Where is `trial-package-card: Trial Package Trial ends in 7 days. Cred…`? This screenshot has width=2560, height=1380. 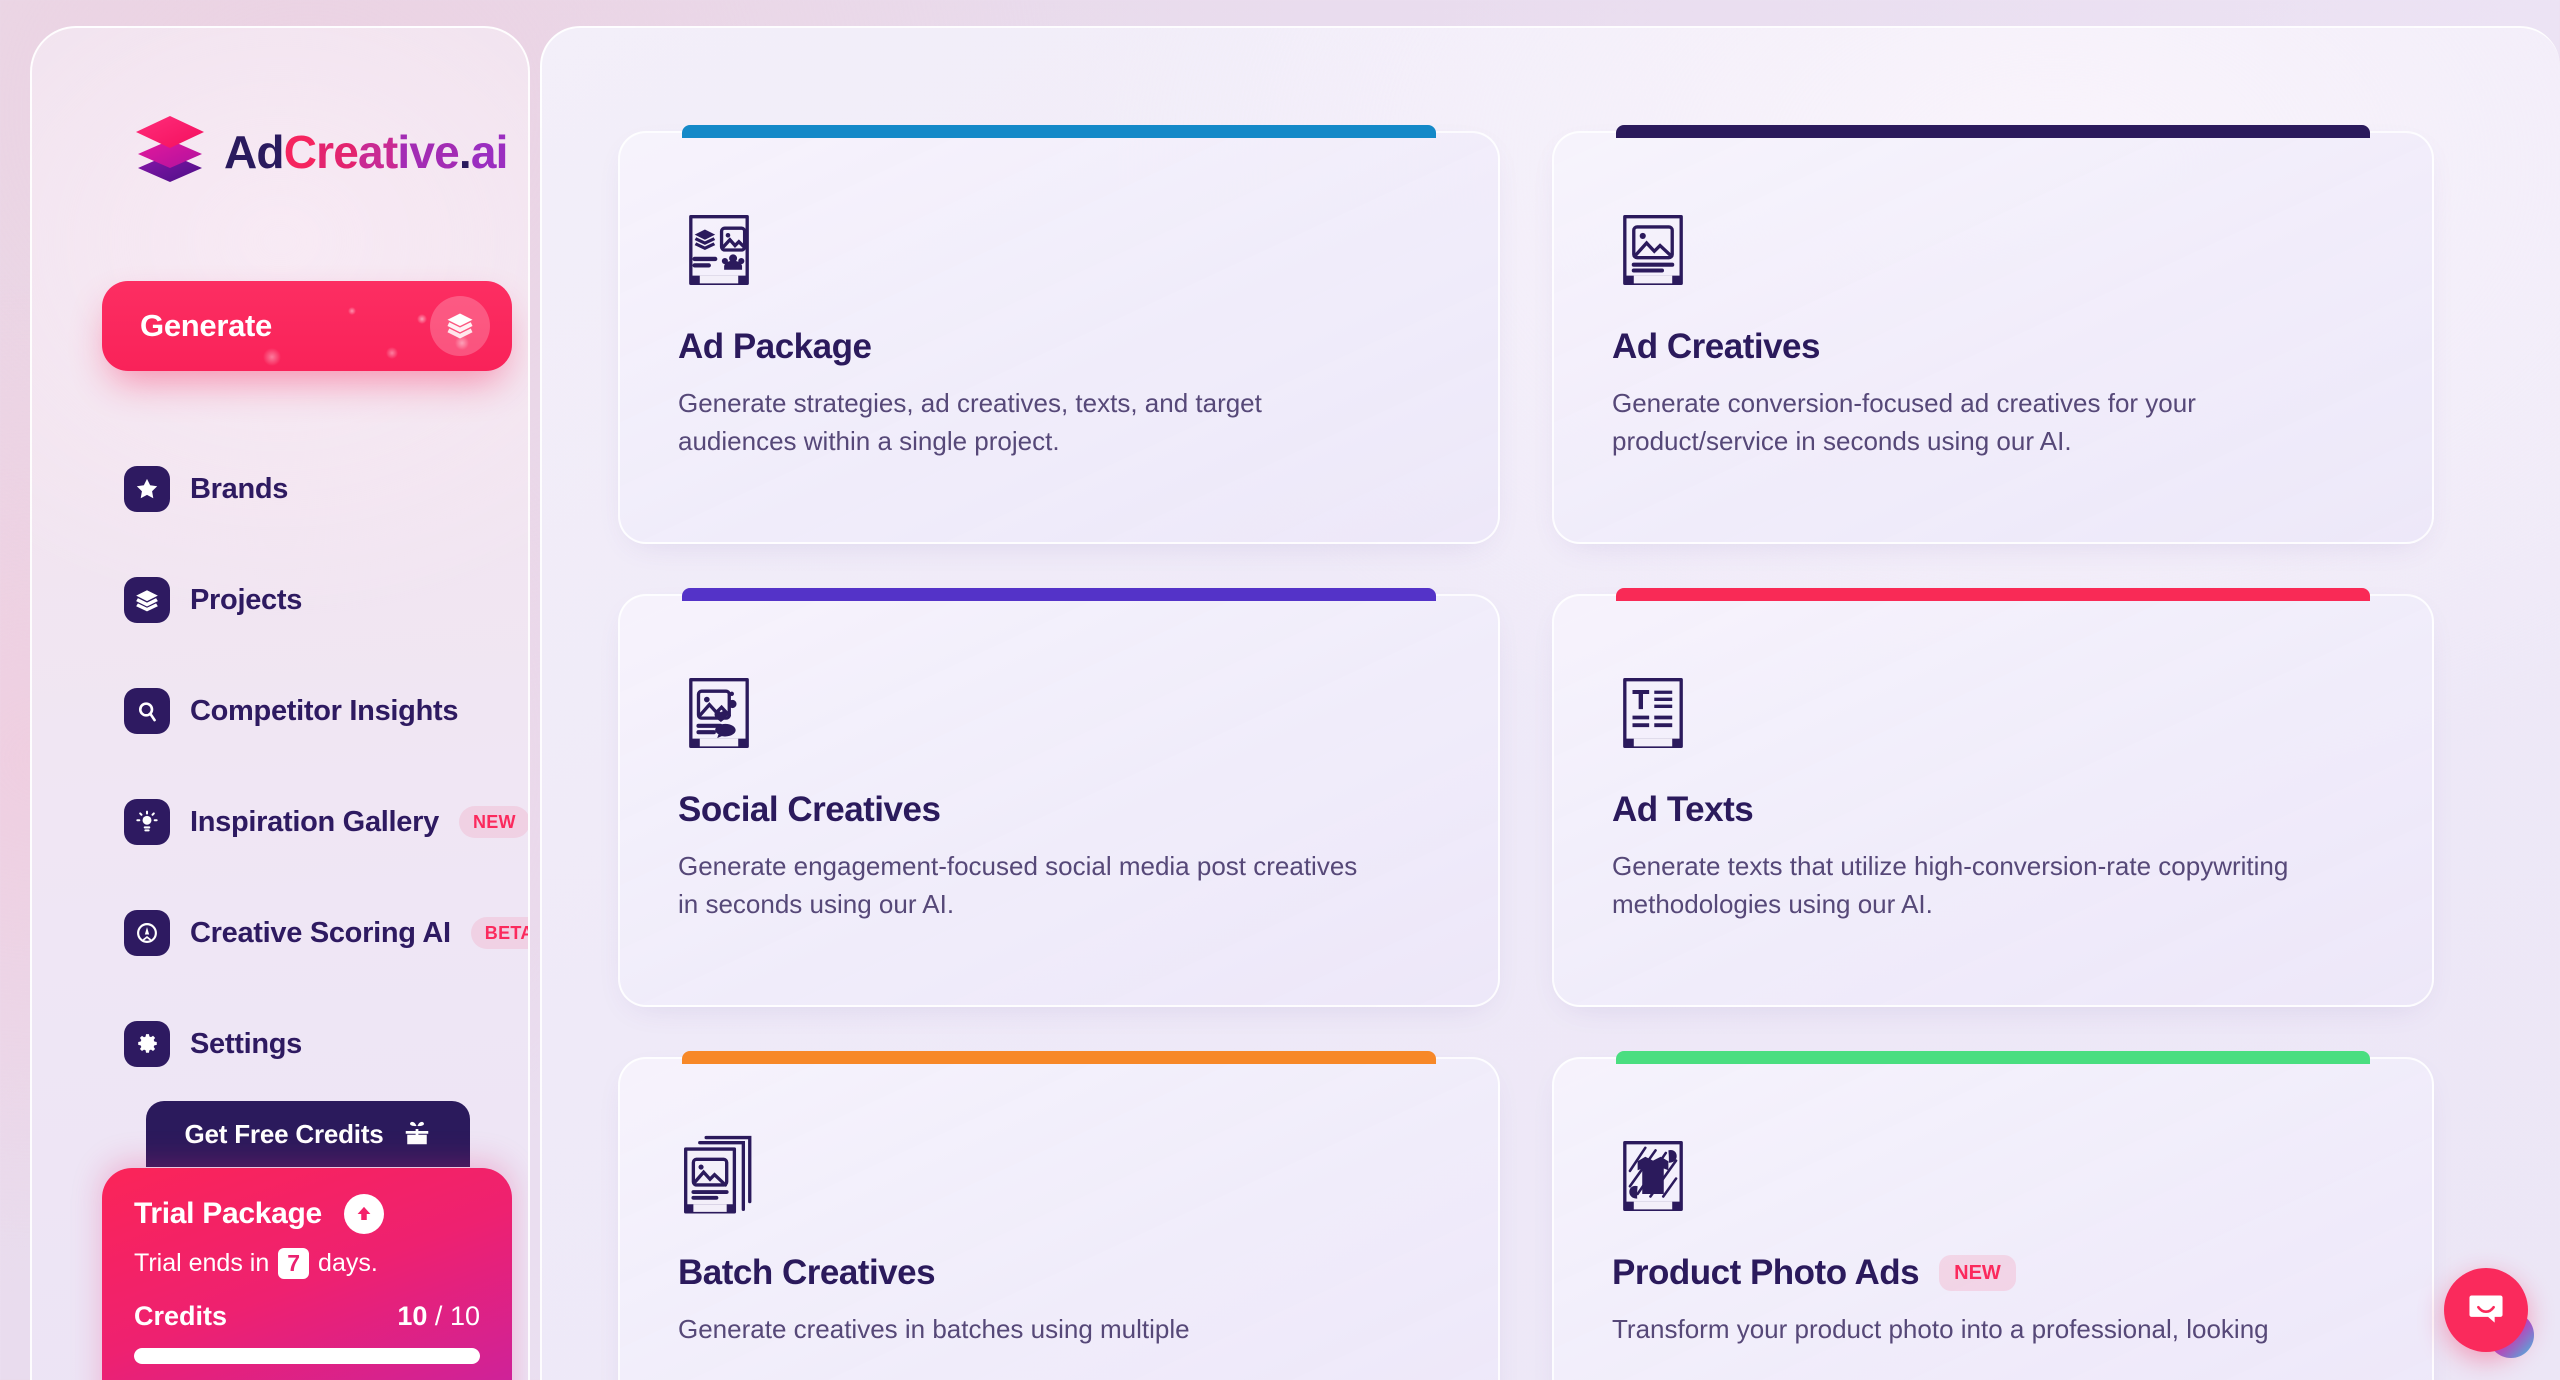 trial-package-card: Trial Package Trial ends in 7 days. Cred… is located at coordinates (307, 1274).